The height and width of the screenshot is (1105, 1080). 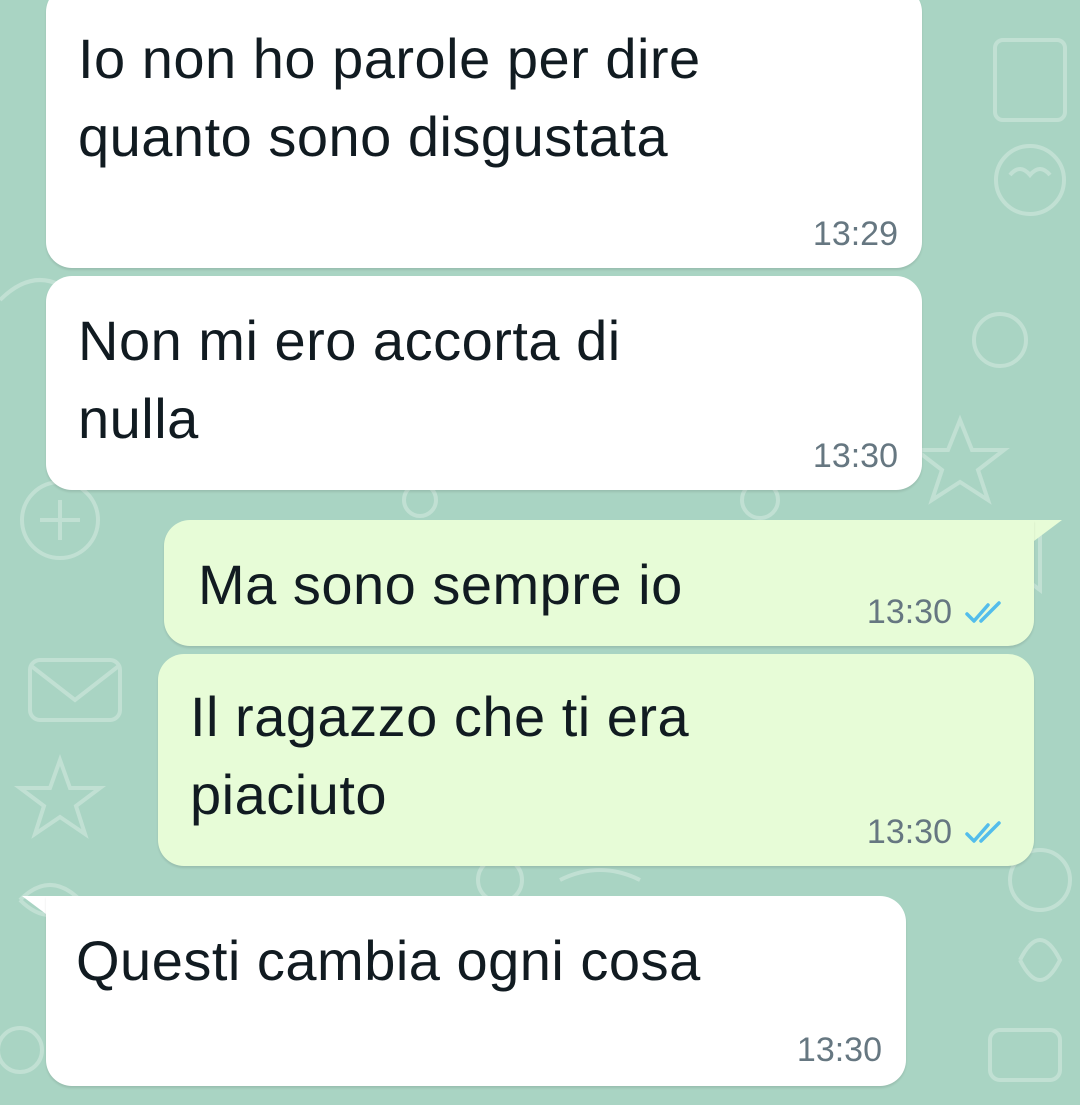 What do you see at coordinates (389, 58) in the screenshot?
I see `message-text-line: Io non ho parole per dire` at bounding box center [389, 58].